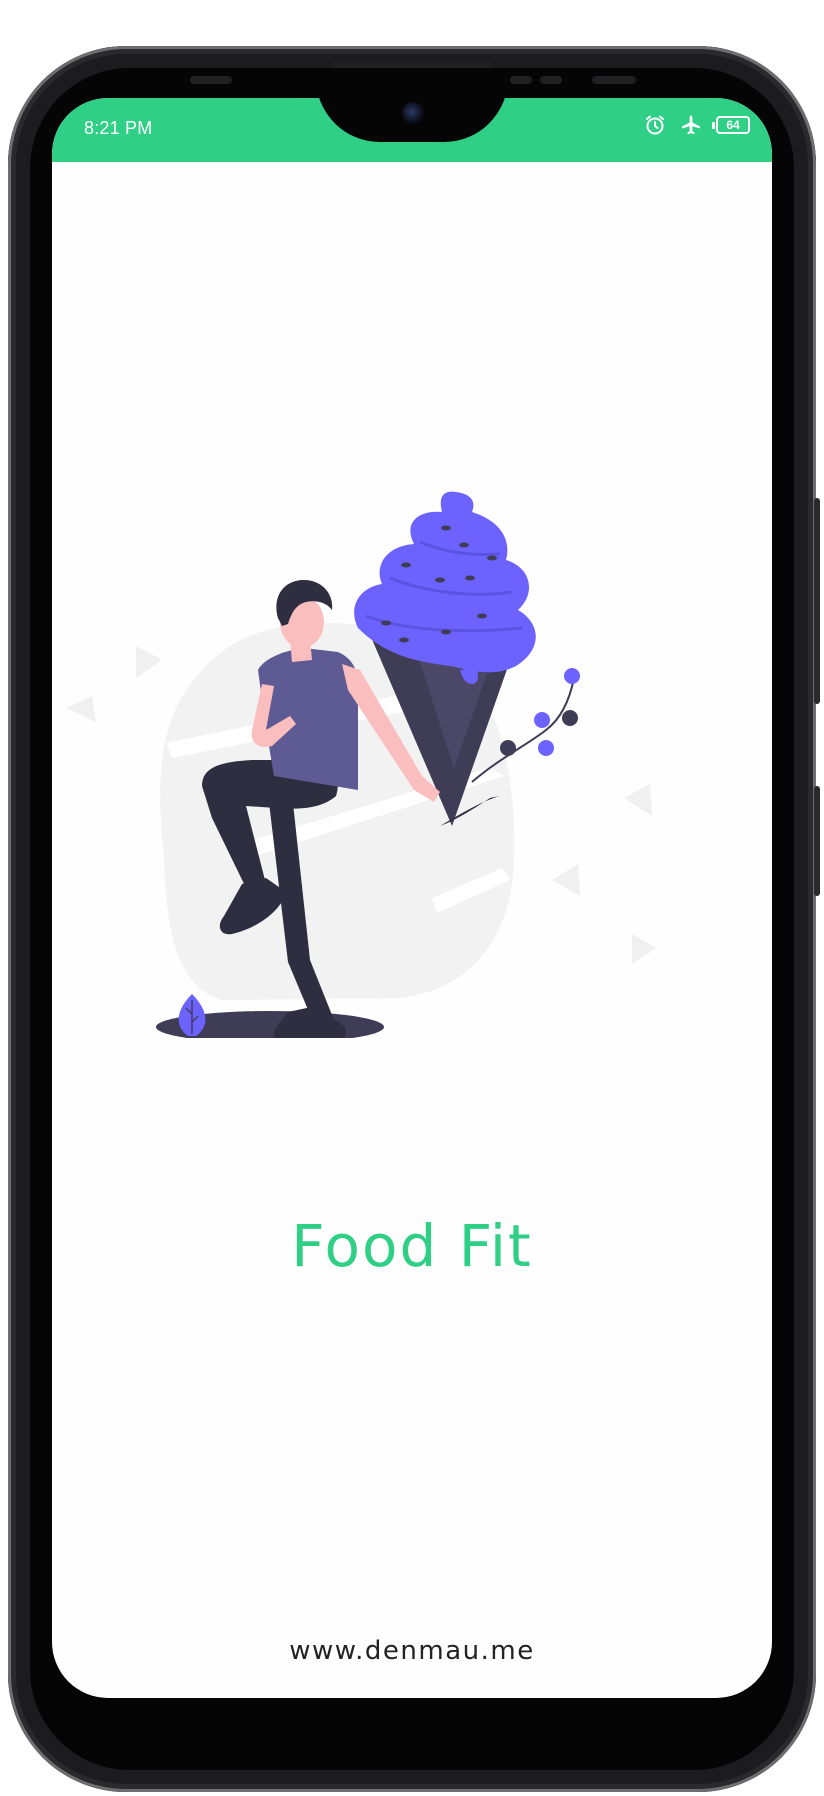 This screenshot has width=824, height=1796. What do you see at coordinates (655, 125) in the screenshot?
I see `alarm-icon` at bounding box center [655, 125].